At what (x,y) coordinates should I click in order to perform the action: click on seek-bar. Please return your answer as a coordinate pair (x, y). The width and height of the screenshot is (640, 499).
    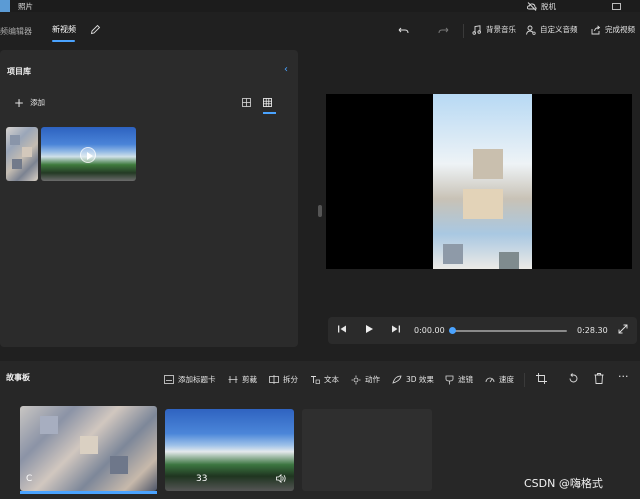
    Looking at the image, I should click on (509, 331).